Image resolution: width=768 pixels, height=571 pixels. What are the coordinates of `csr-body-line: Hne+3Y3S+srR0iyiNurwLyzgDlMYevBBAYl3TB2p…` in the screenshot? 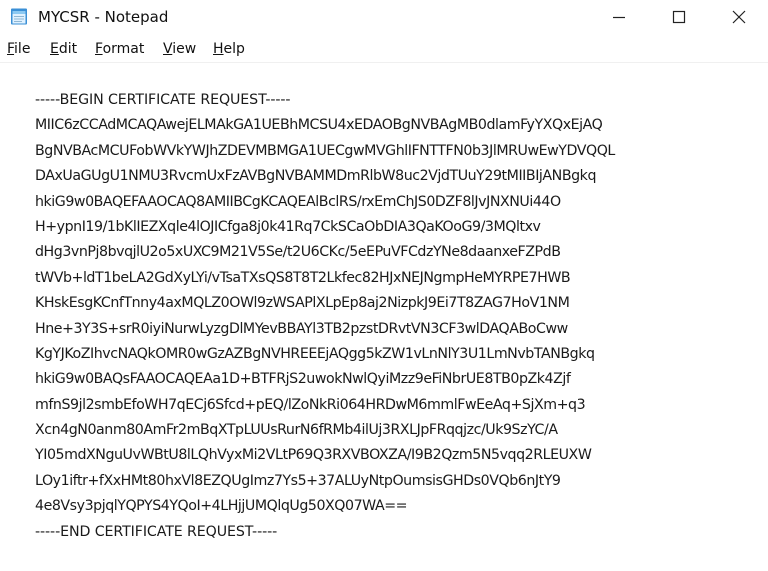 It's located at (301, 328).